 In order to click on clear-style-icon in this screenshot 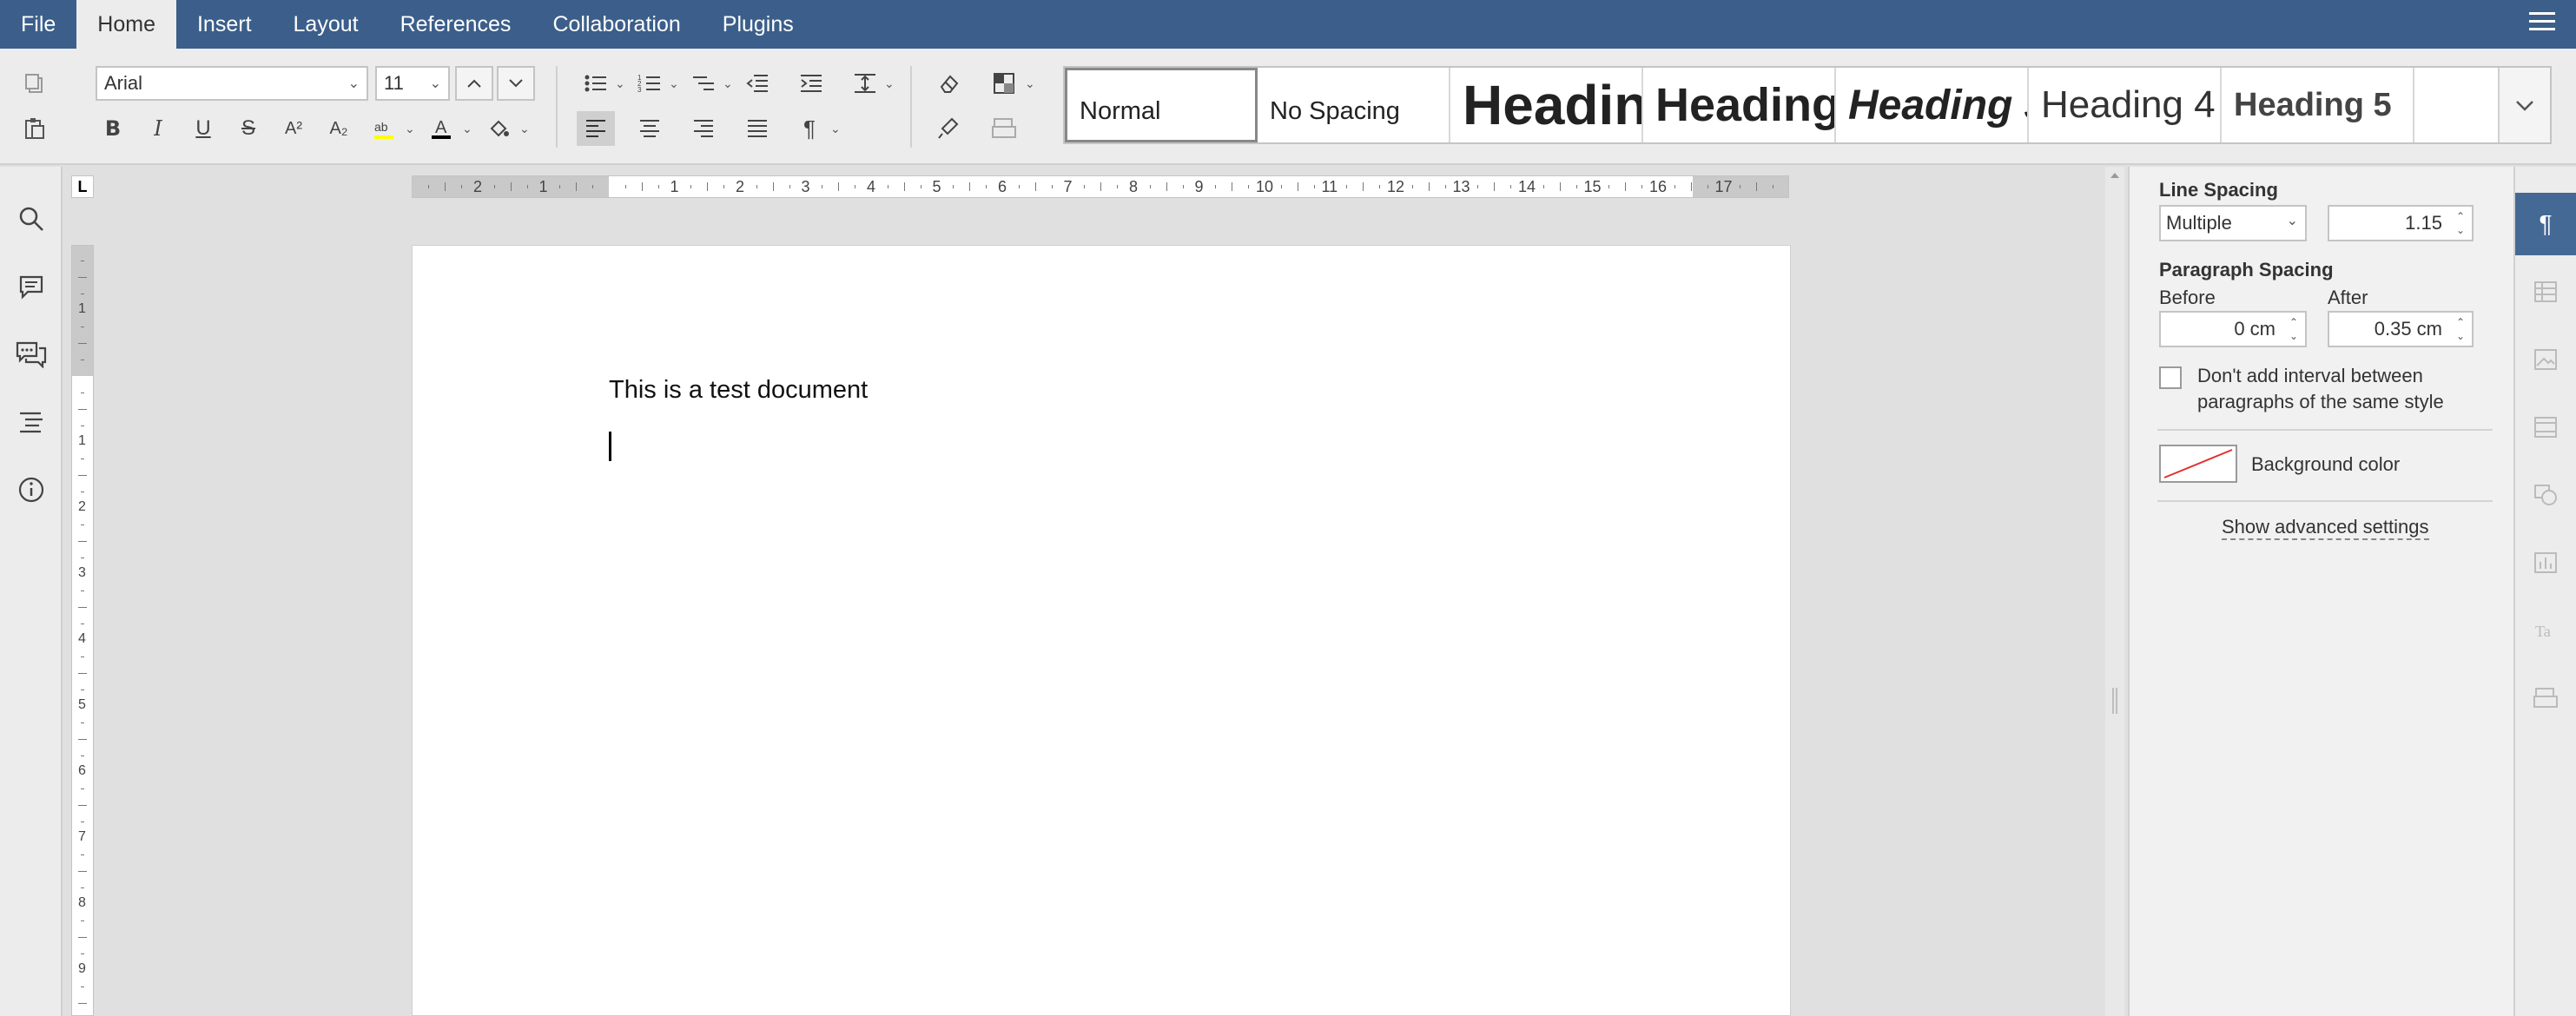, I will do `click(949, 83)`.